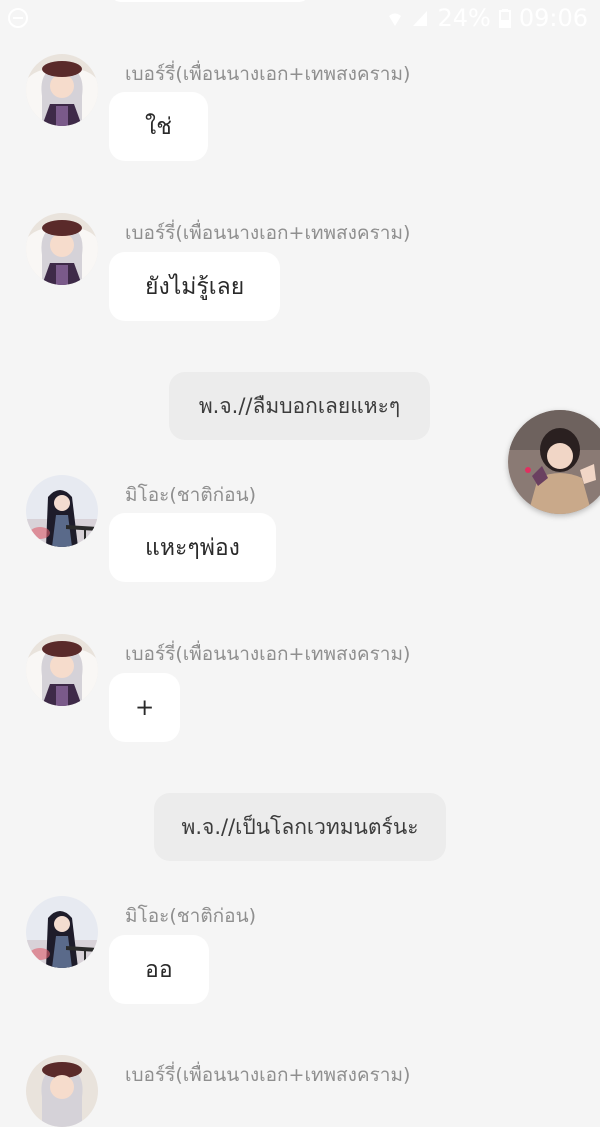 Image resolution: width=600 pixels, height=1127 pixels. What do you see at coordinates (553, 18) in the screenshot?
I see `clock: 09:06` at bounding box center [553, 18].